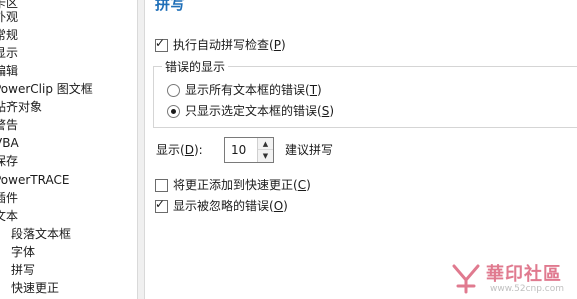 Image resolution: width=577 pixels, height=299 pixels. What do you see at coordinates (265, 144) in the screenshot?
I see `increment-arrow-icon: ▲` at bounding box center [265, 144].